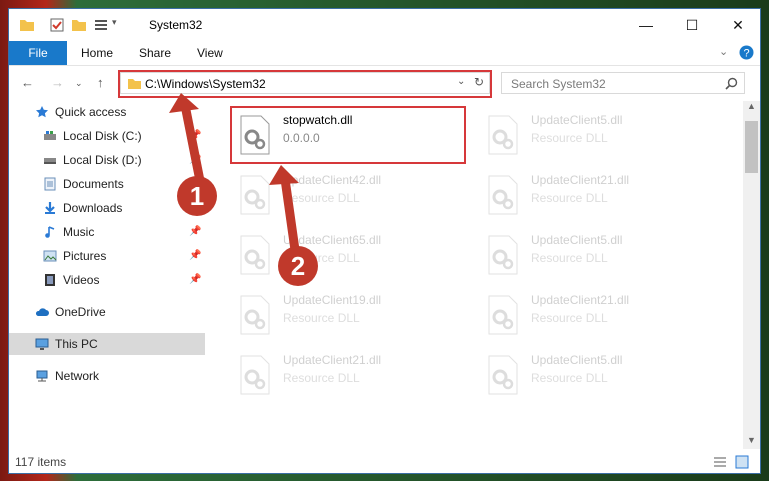 Image resolution: width=769 pixels, height=481 pixels. What do you see at coordinates (197, 196) in the screenshot?
I see `step-badge-1: 1` at bounding box center [197, 196].